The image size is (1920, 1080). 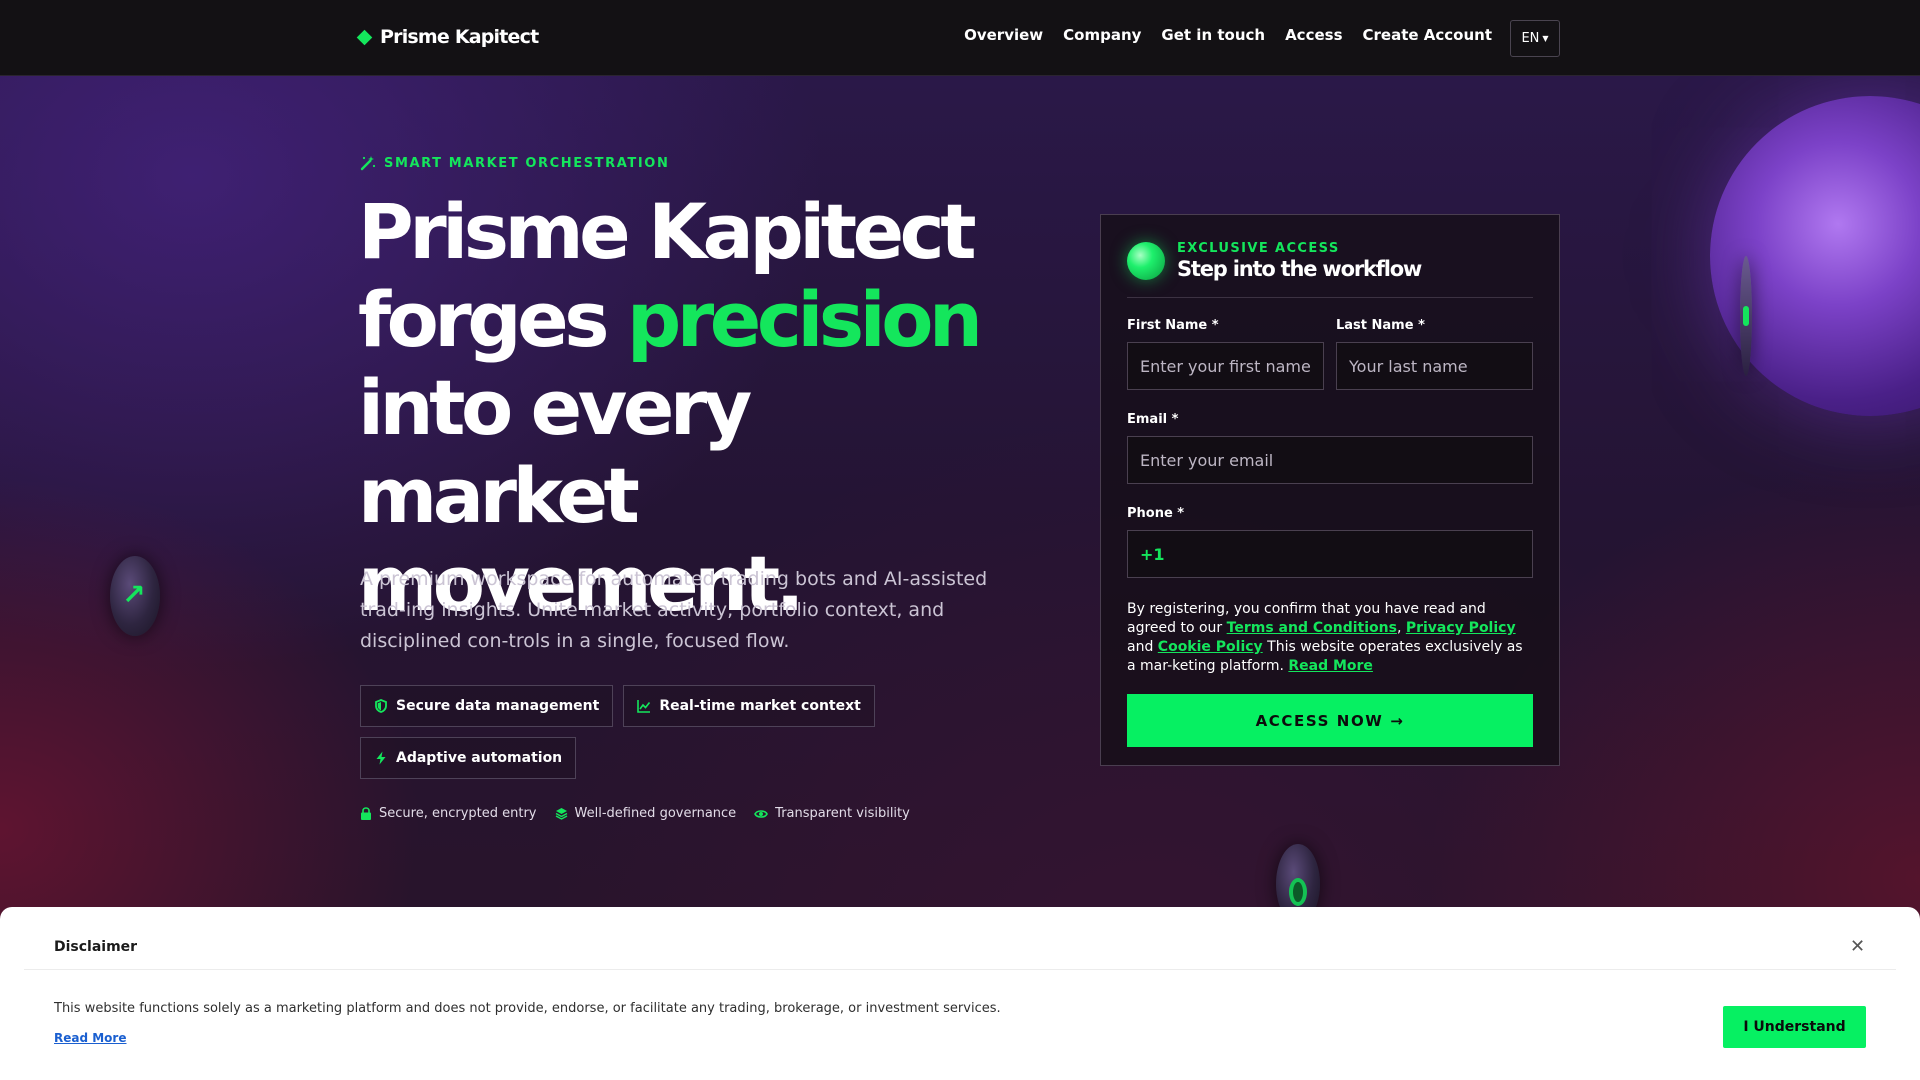 I want to click on first-name-group: First Name *, so click(x=1225, y=354).